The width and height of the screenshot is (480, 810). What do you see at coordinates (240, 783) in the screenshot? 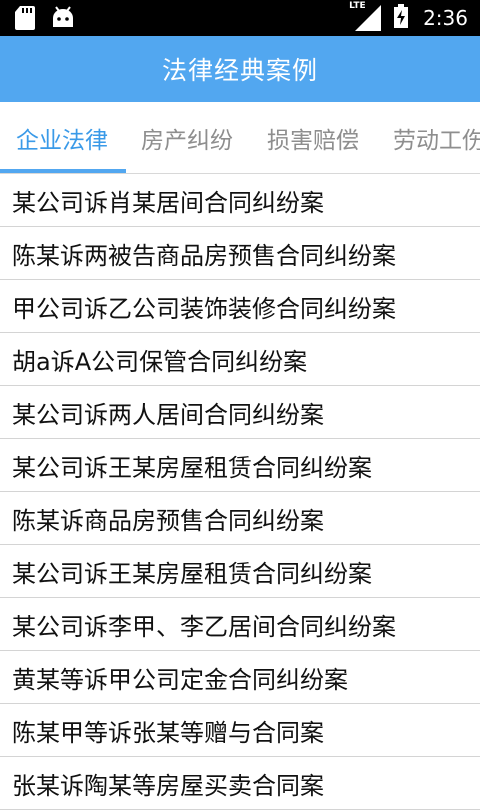
I see `case-list-item: 张某诉陶某等房屋买卖合同案` at bounding box center [240, 783].